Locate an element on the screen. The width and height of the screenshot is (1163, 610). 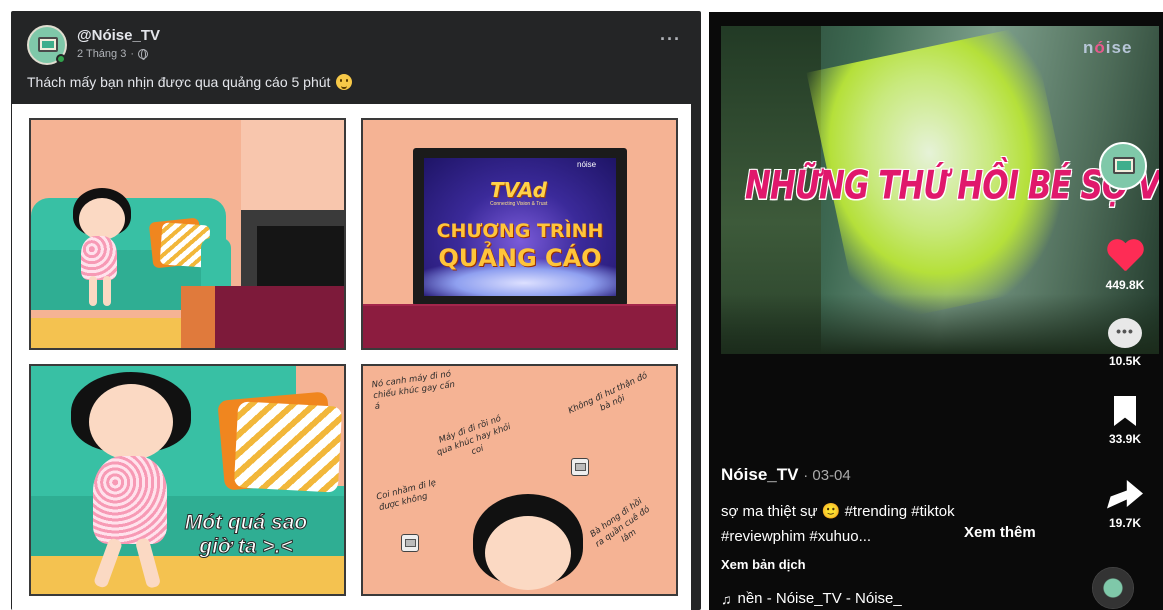
video-grass is located at coordinates (940, 324).